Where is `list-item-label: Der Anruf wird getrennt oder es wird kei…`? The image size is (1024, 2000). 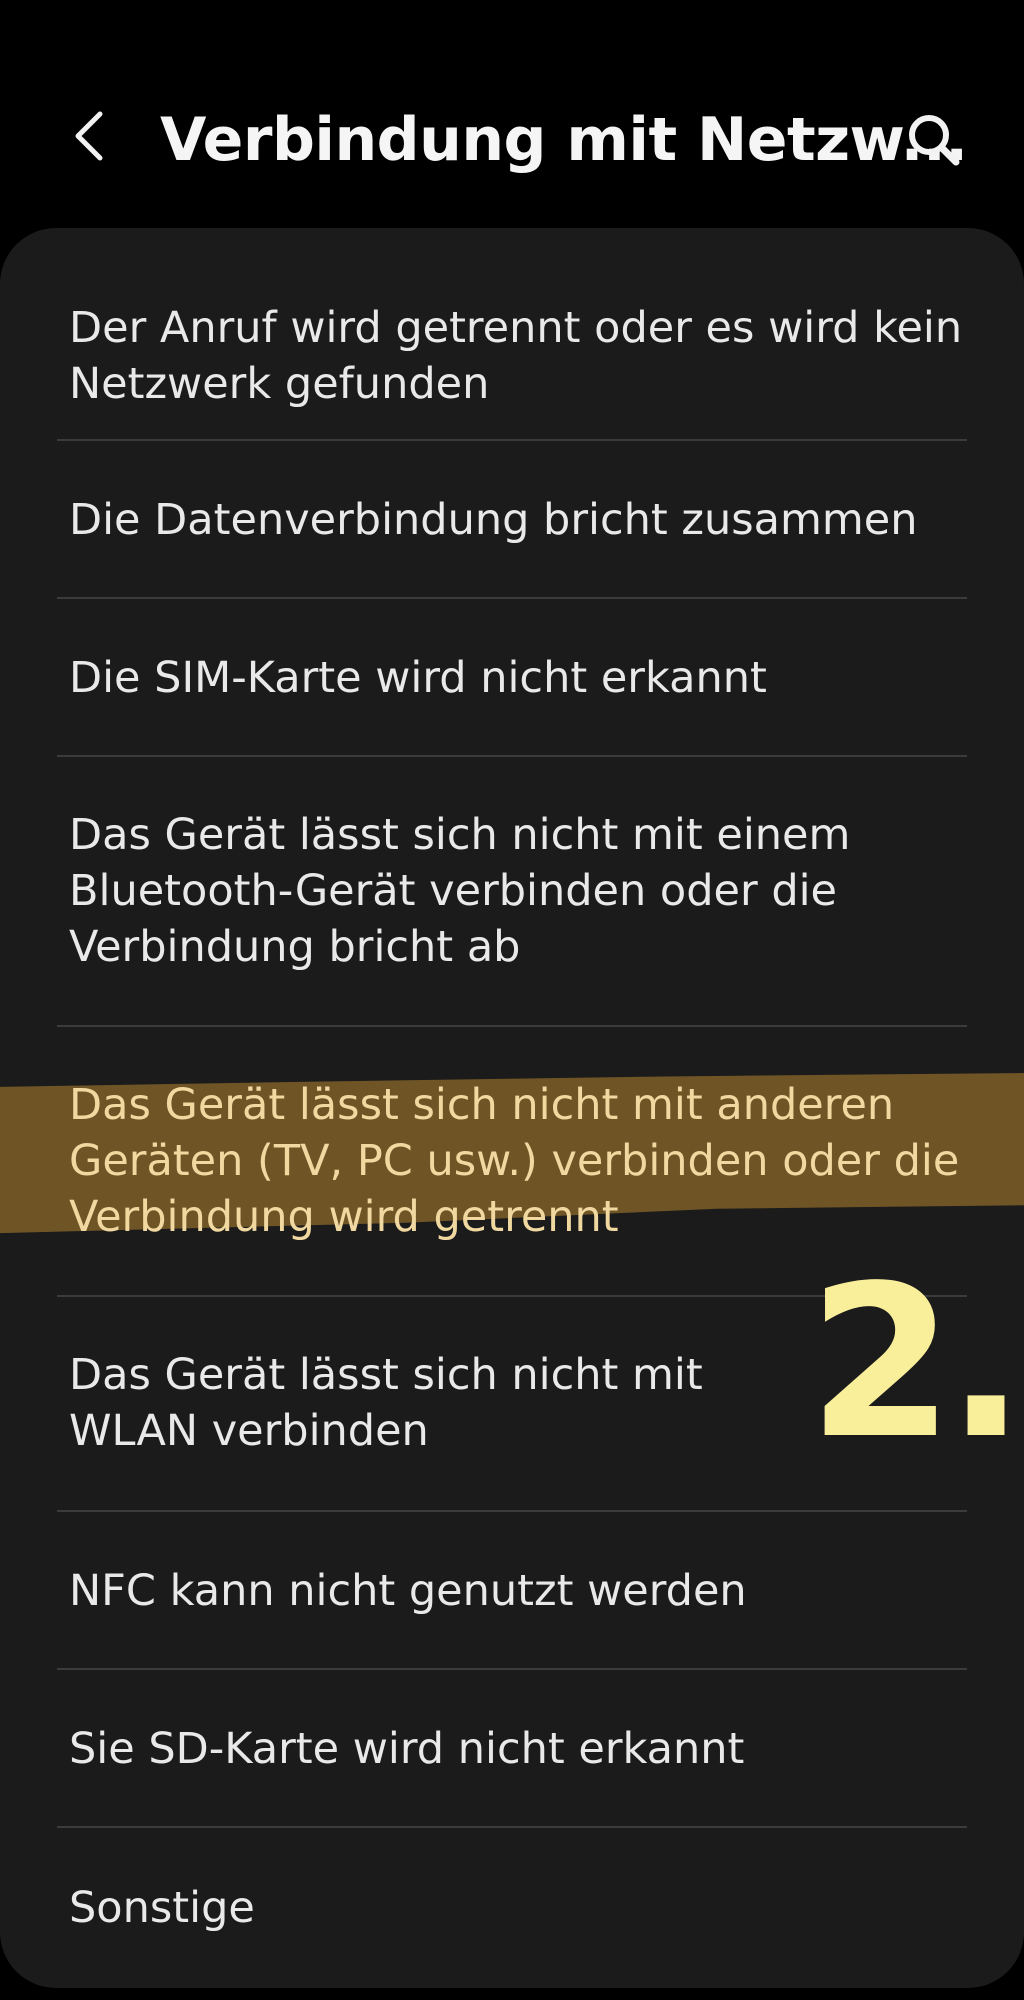
list-item-label: Der Anruf wird getrennt oder es wird kei… is located at coordinates (516, 356).